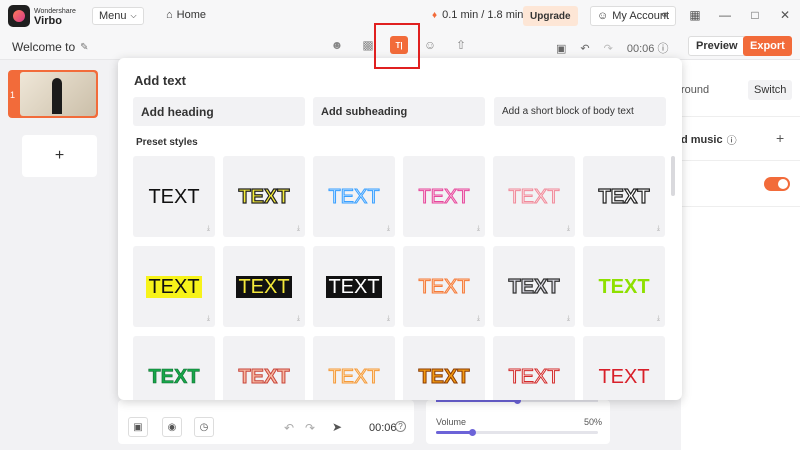  I want to click on save-icon: ▣, so click(561, 48).